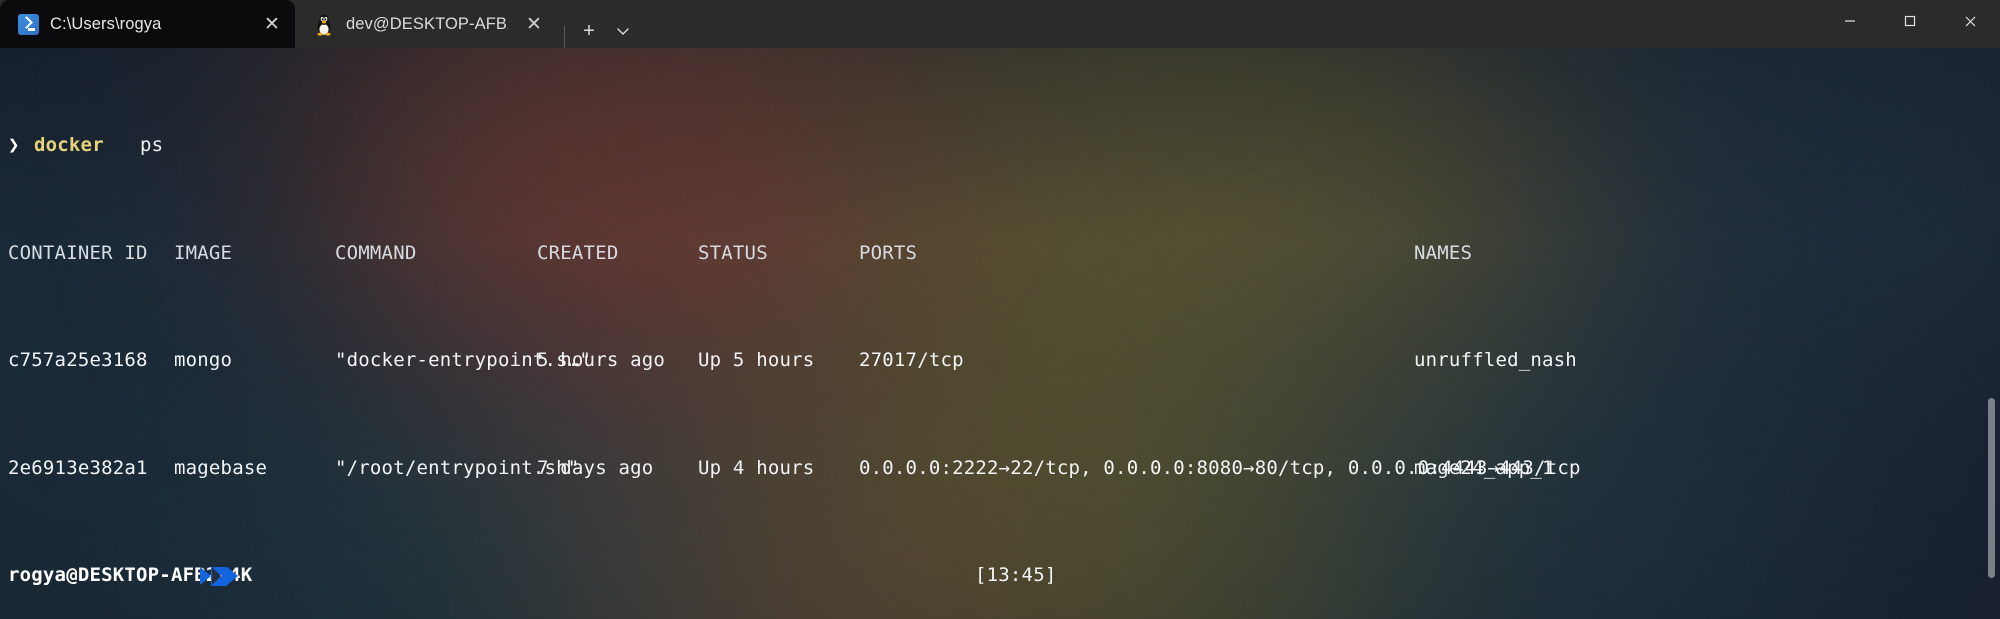 The height and width of the screenshot is (619, 2000). Describe the element at coordinates (1850, 21) in the screenshot. I see `minimize-button` at that location.